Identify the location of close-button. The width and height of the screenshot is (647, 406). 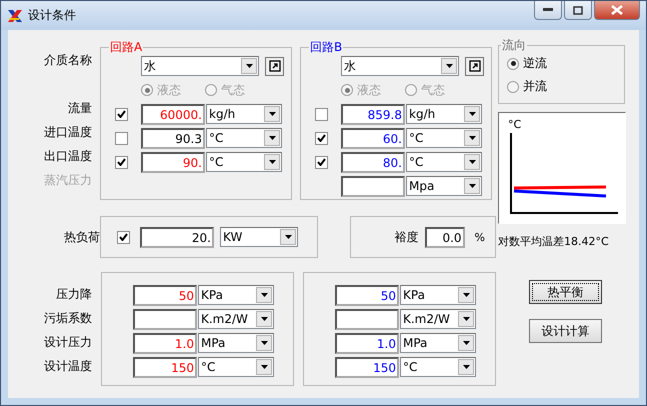
(617, 10).